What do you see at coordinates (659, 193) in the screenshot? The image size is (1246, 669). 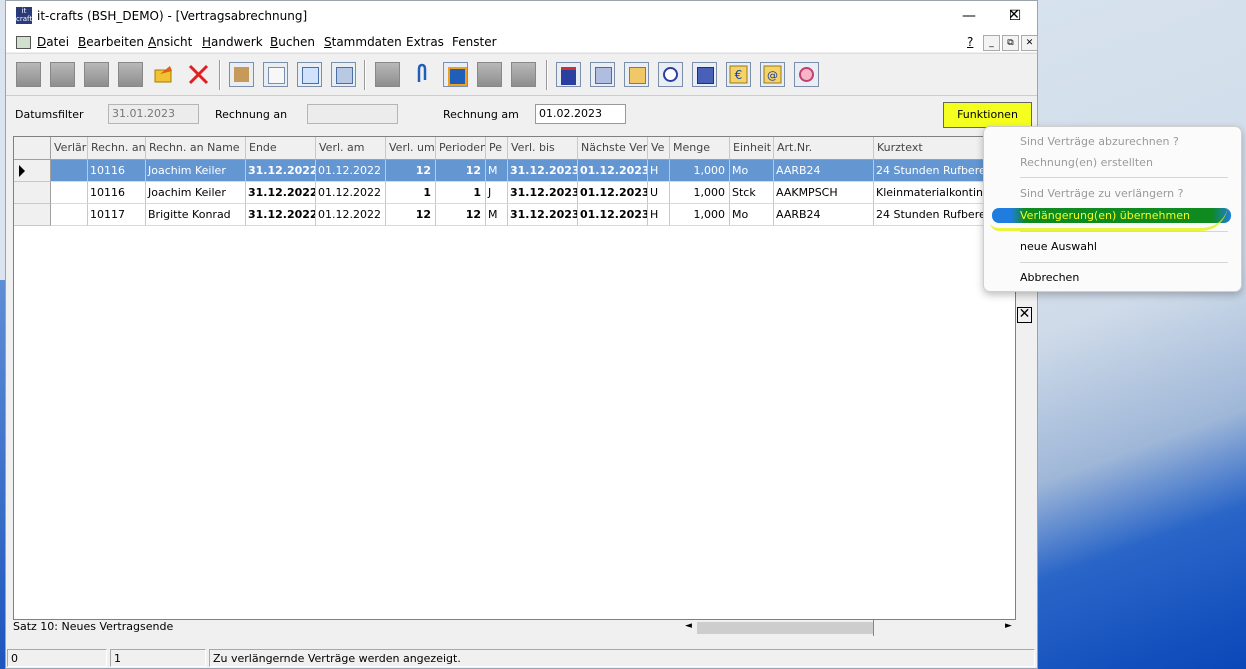 I see `table-cell: U` at bounding box center [659, 193].